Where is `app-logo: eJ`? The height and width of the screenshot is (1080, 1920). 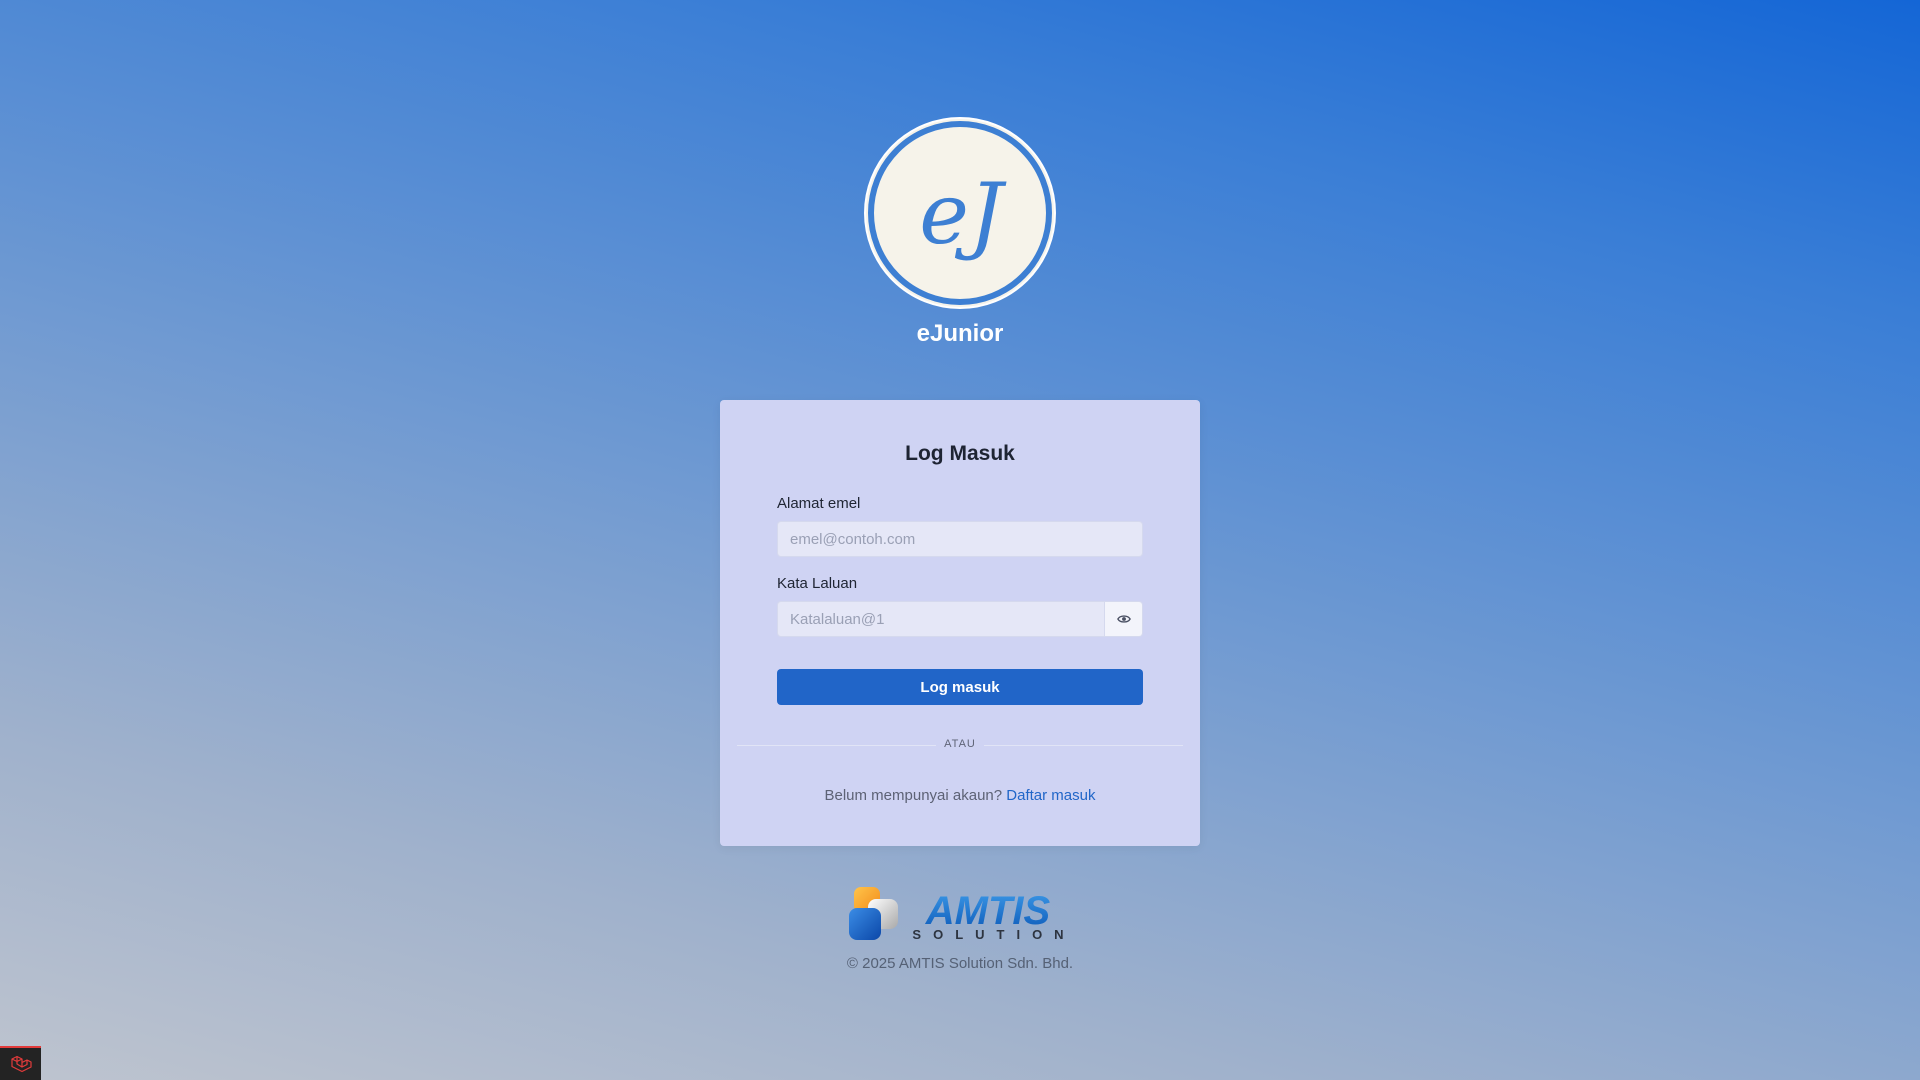
app-logo: eJ is located at coordinates (960, 213).